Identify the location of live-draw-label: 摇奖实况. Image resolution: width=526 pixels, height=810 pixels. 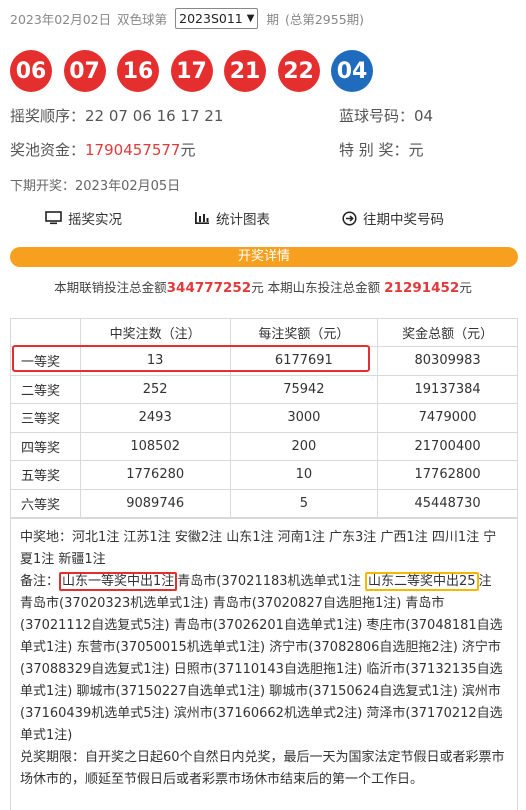
(95, 220).